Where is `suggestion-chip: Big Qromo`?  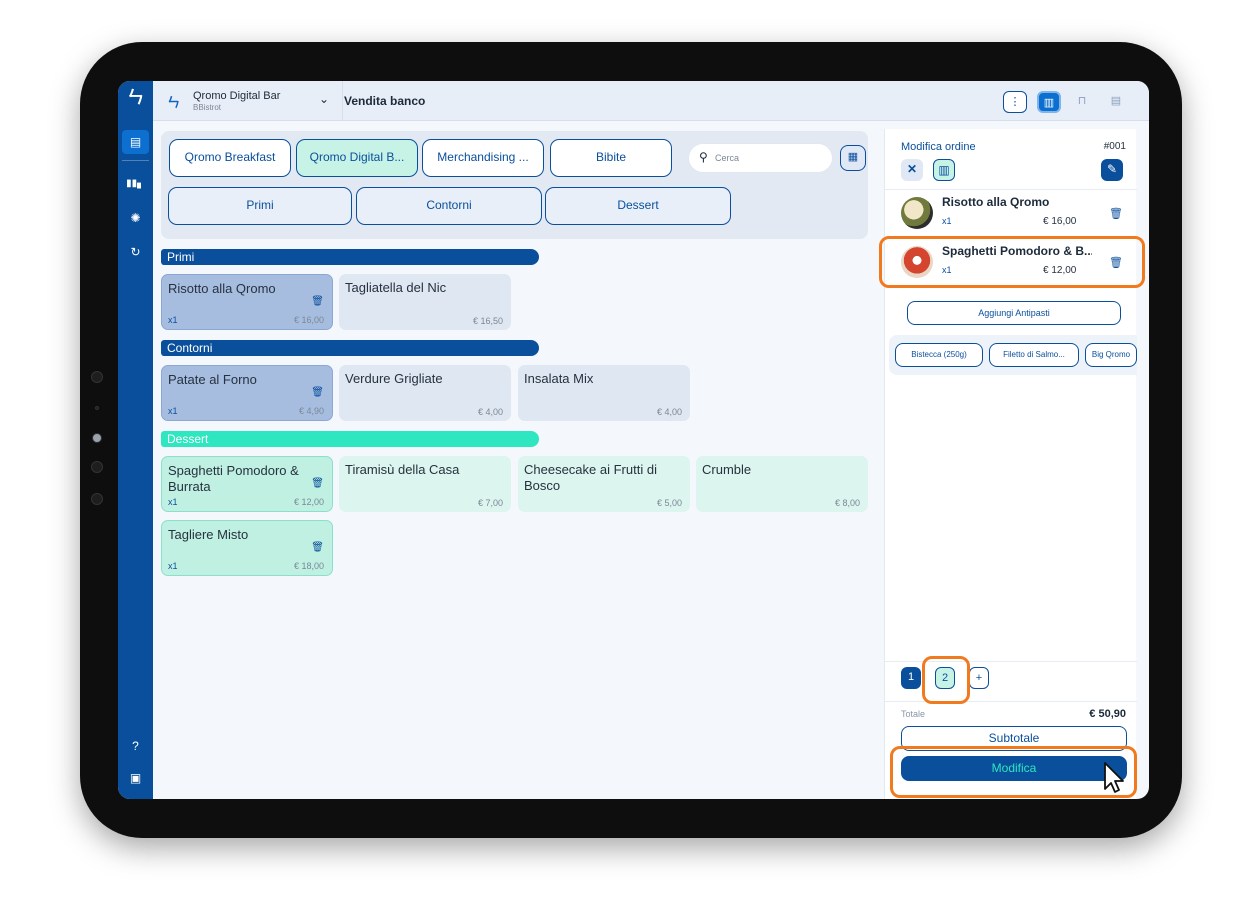
suggestion-chip: Big Qromo is located at coordinates (1111, 355).